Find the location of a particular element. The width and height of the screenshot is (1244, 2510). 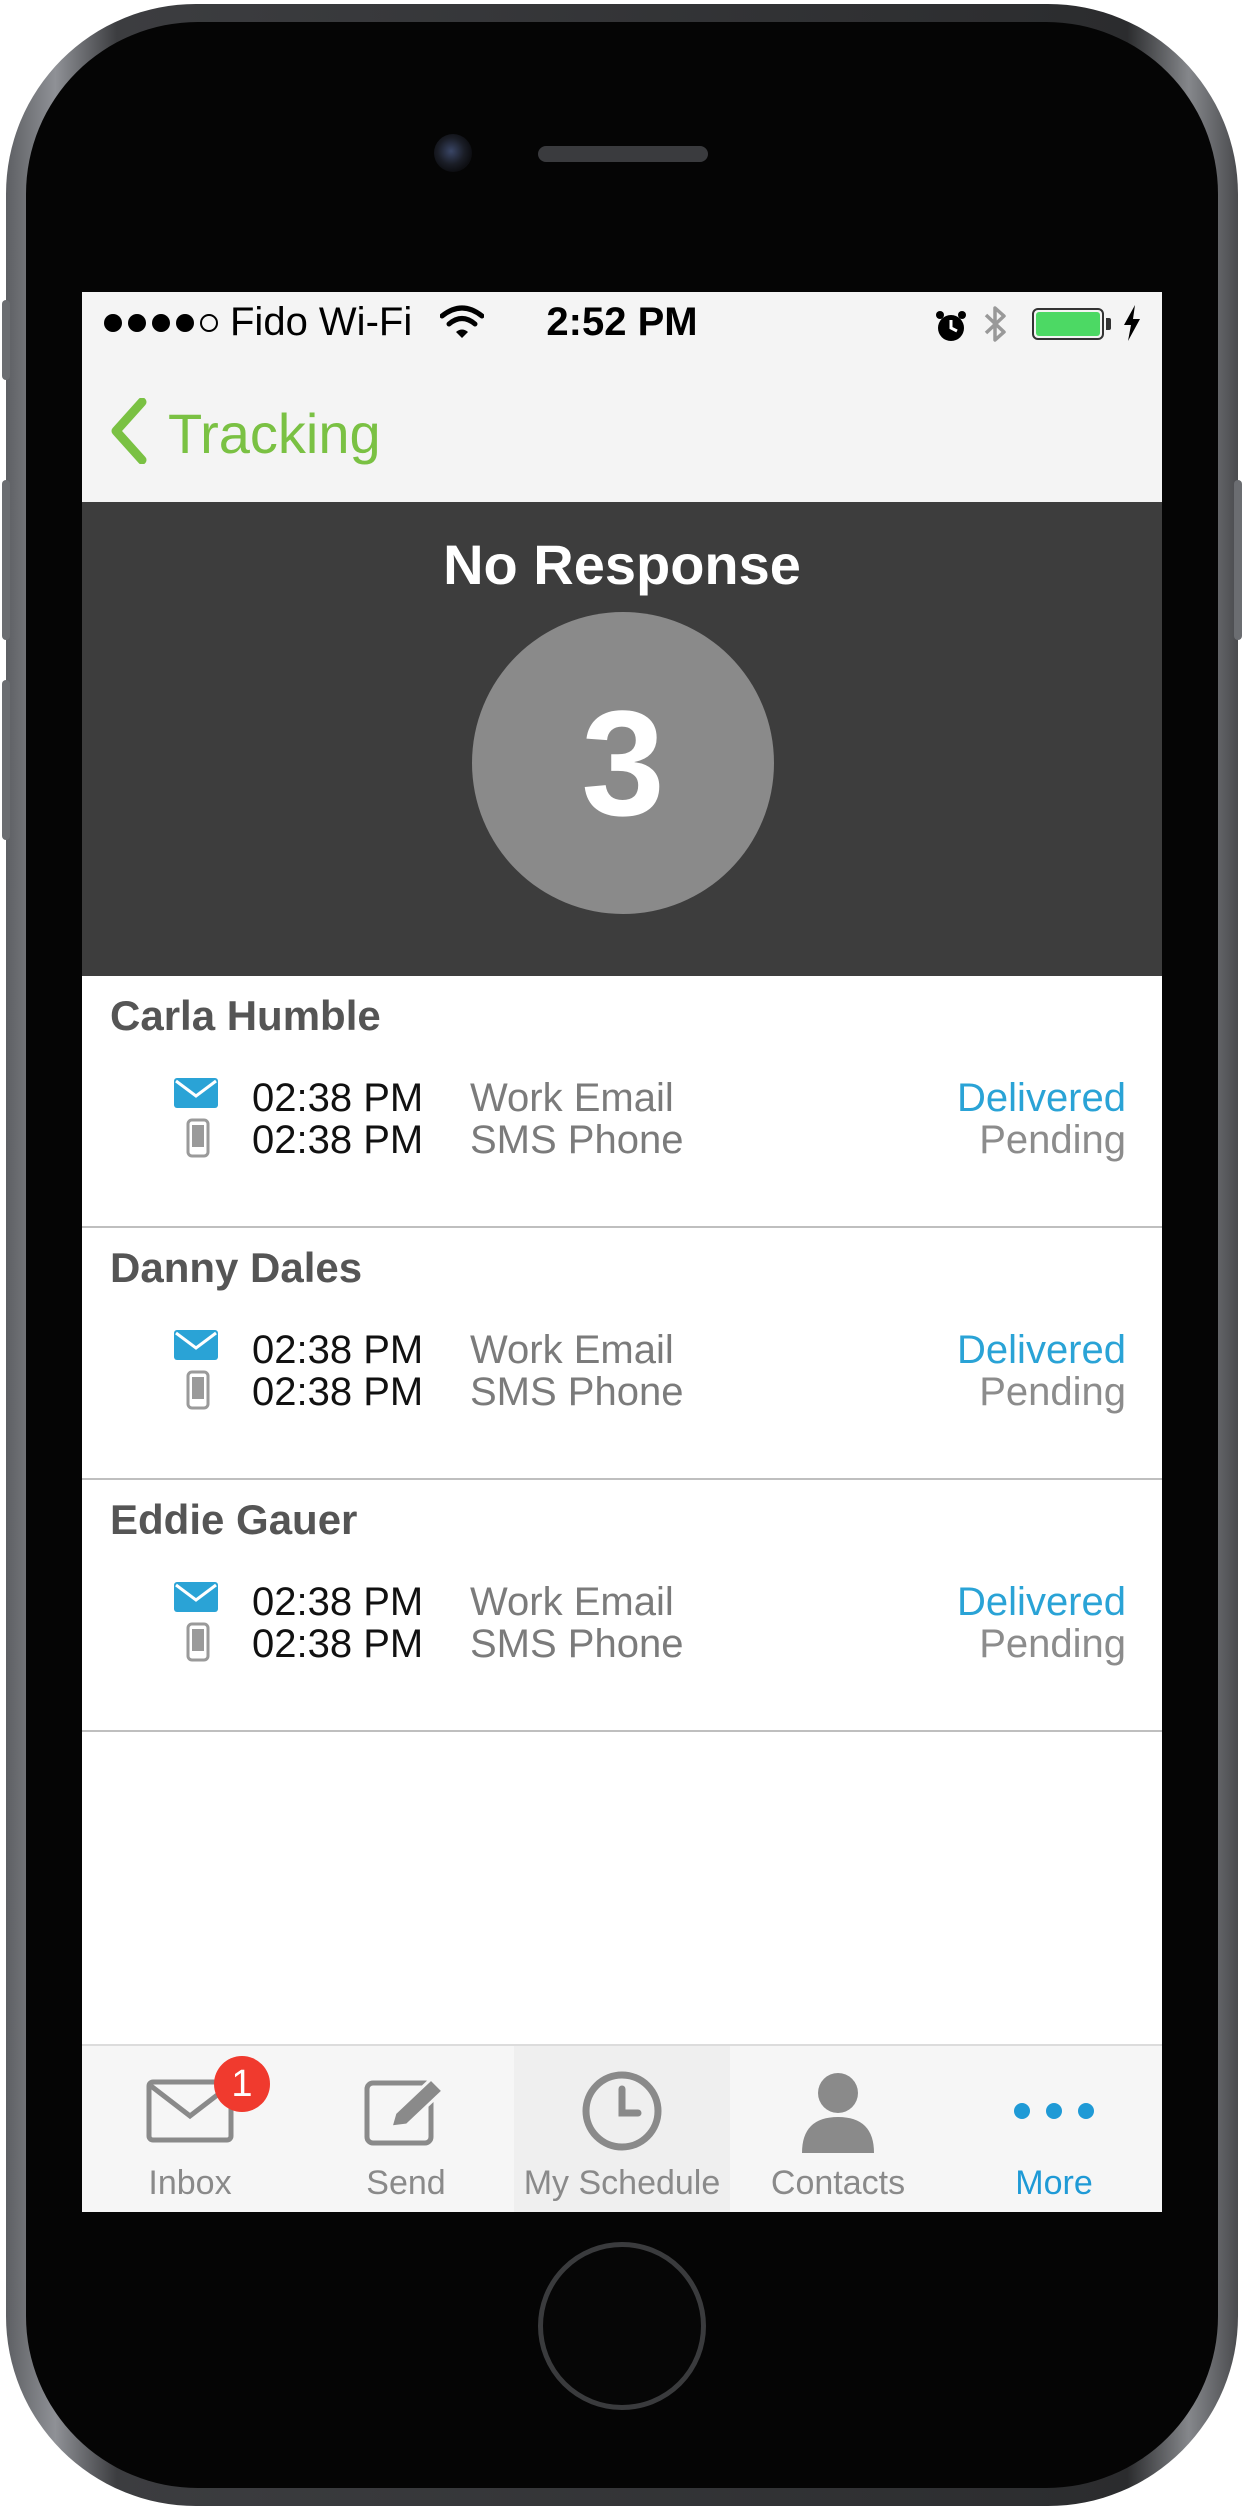

back-label: Tracking is located at coordinates (274, 433).